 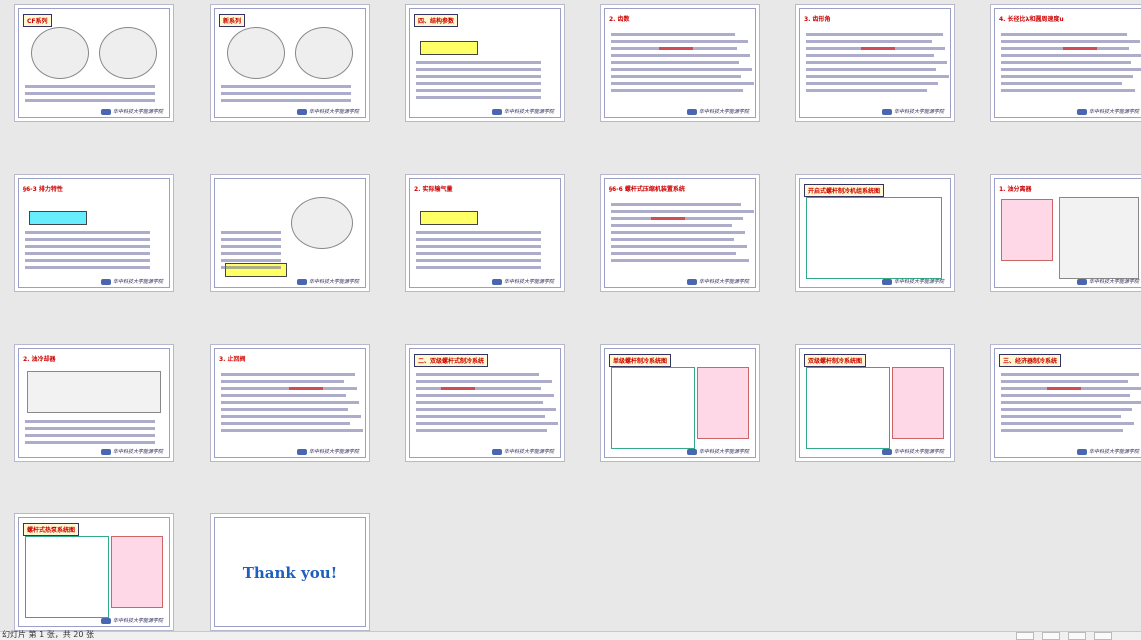 I want to click on slide-thumbnail-16: 单级螺杆制冷系统图华中科技大学能源学院, so click(x=680, y=403).